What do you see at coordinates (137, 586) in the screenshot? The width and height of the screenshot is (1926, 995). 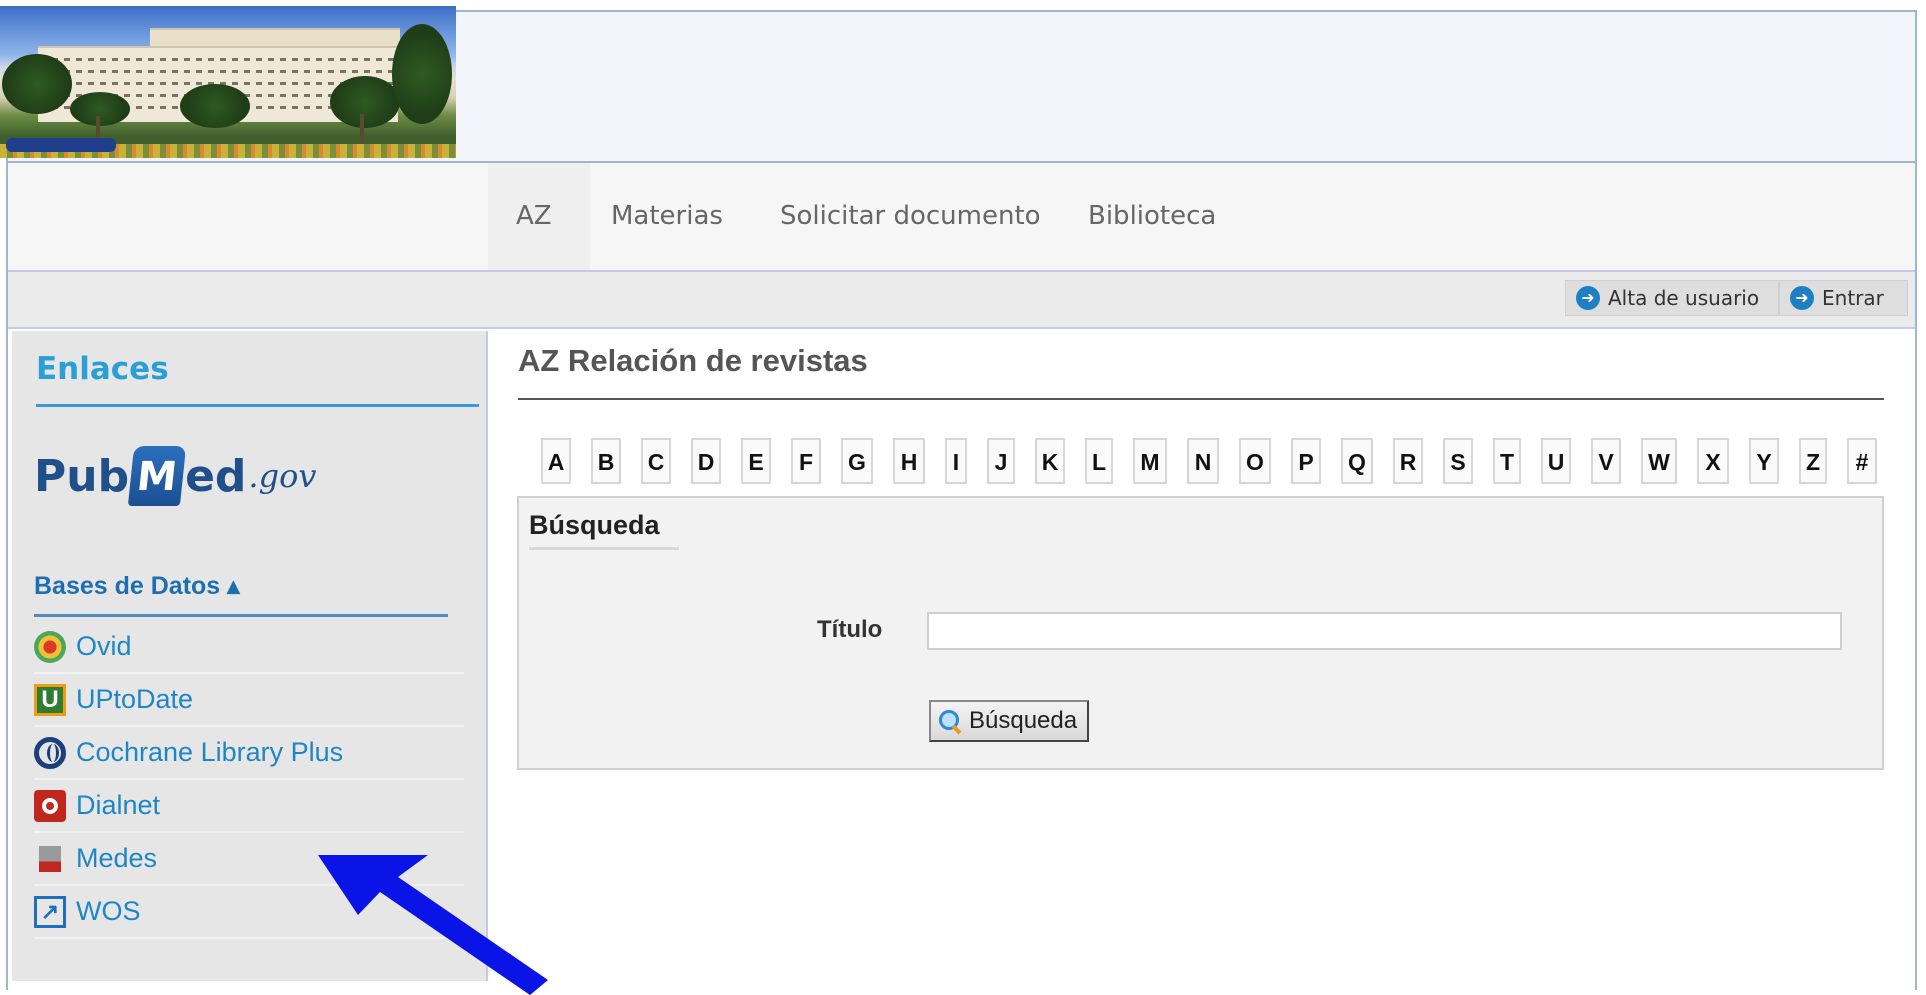 I see `databases-section-toggle: Bases de Datos ▴` at bounding box center [137, 586].